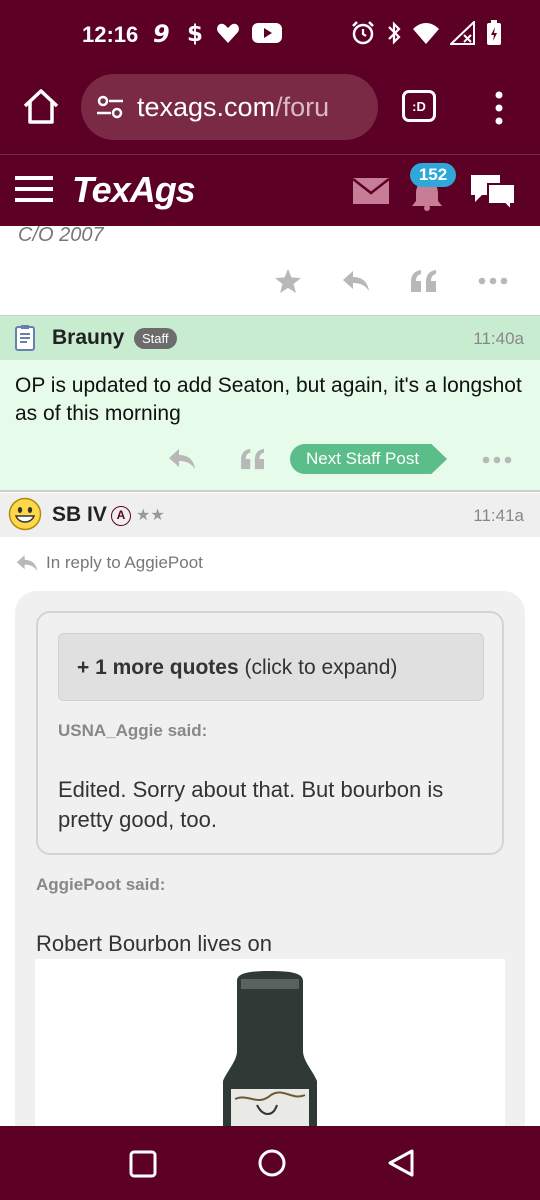 The image size is (540, 1200). What do you see at coordinates (369, 459) in the screenshot?
I see `next-staff-post-button: Next Staff Post` at bounding box center [369, 459].